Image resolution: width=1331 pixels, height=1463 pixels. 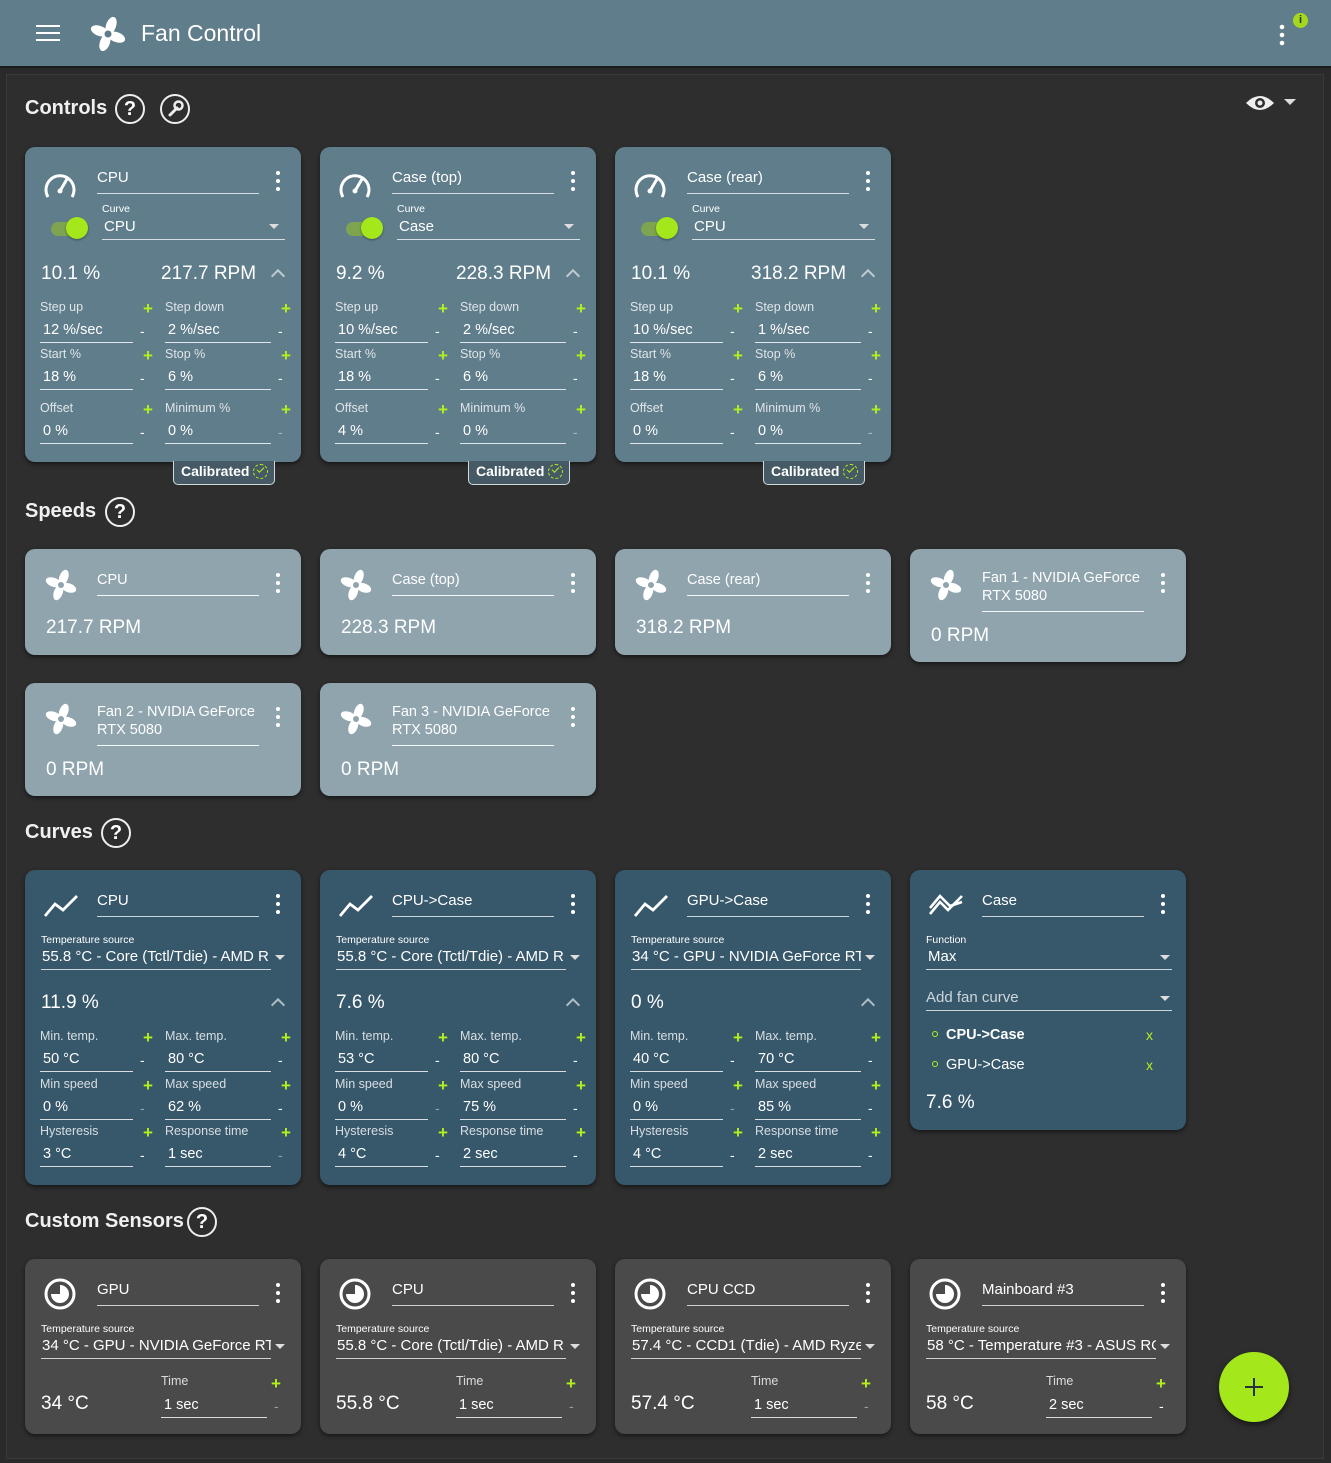 What do you see at coordinates (1260, 103) in the screenshot?
I see `visibility-eye-icon` at bounding box center [1260, 103].